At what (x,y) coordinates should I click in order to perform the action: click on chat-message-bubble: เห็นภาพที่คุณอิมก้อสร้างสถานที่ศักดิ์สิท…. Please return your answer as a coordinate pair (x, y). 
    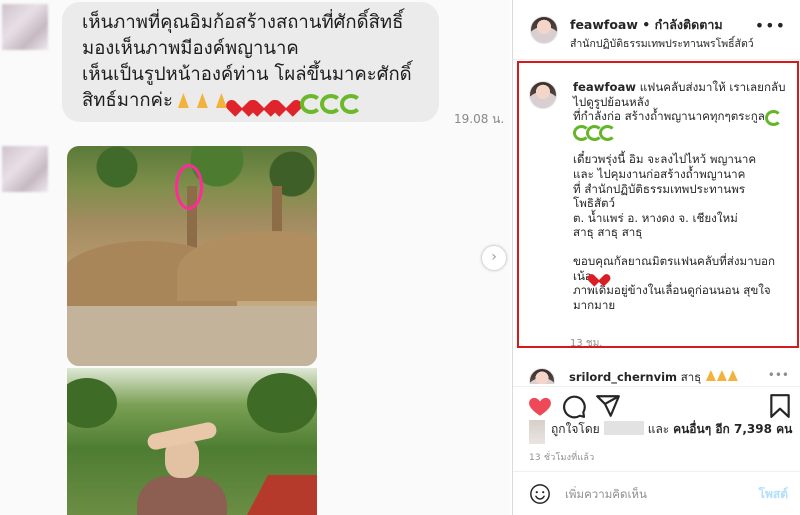
    Looking at the image, I should click on (250, 62).